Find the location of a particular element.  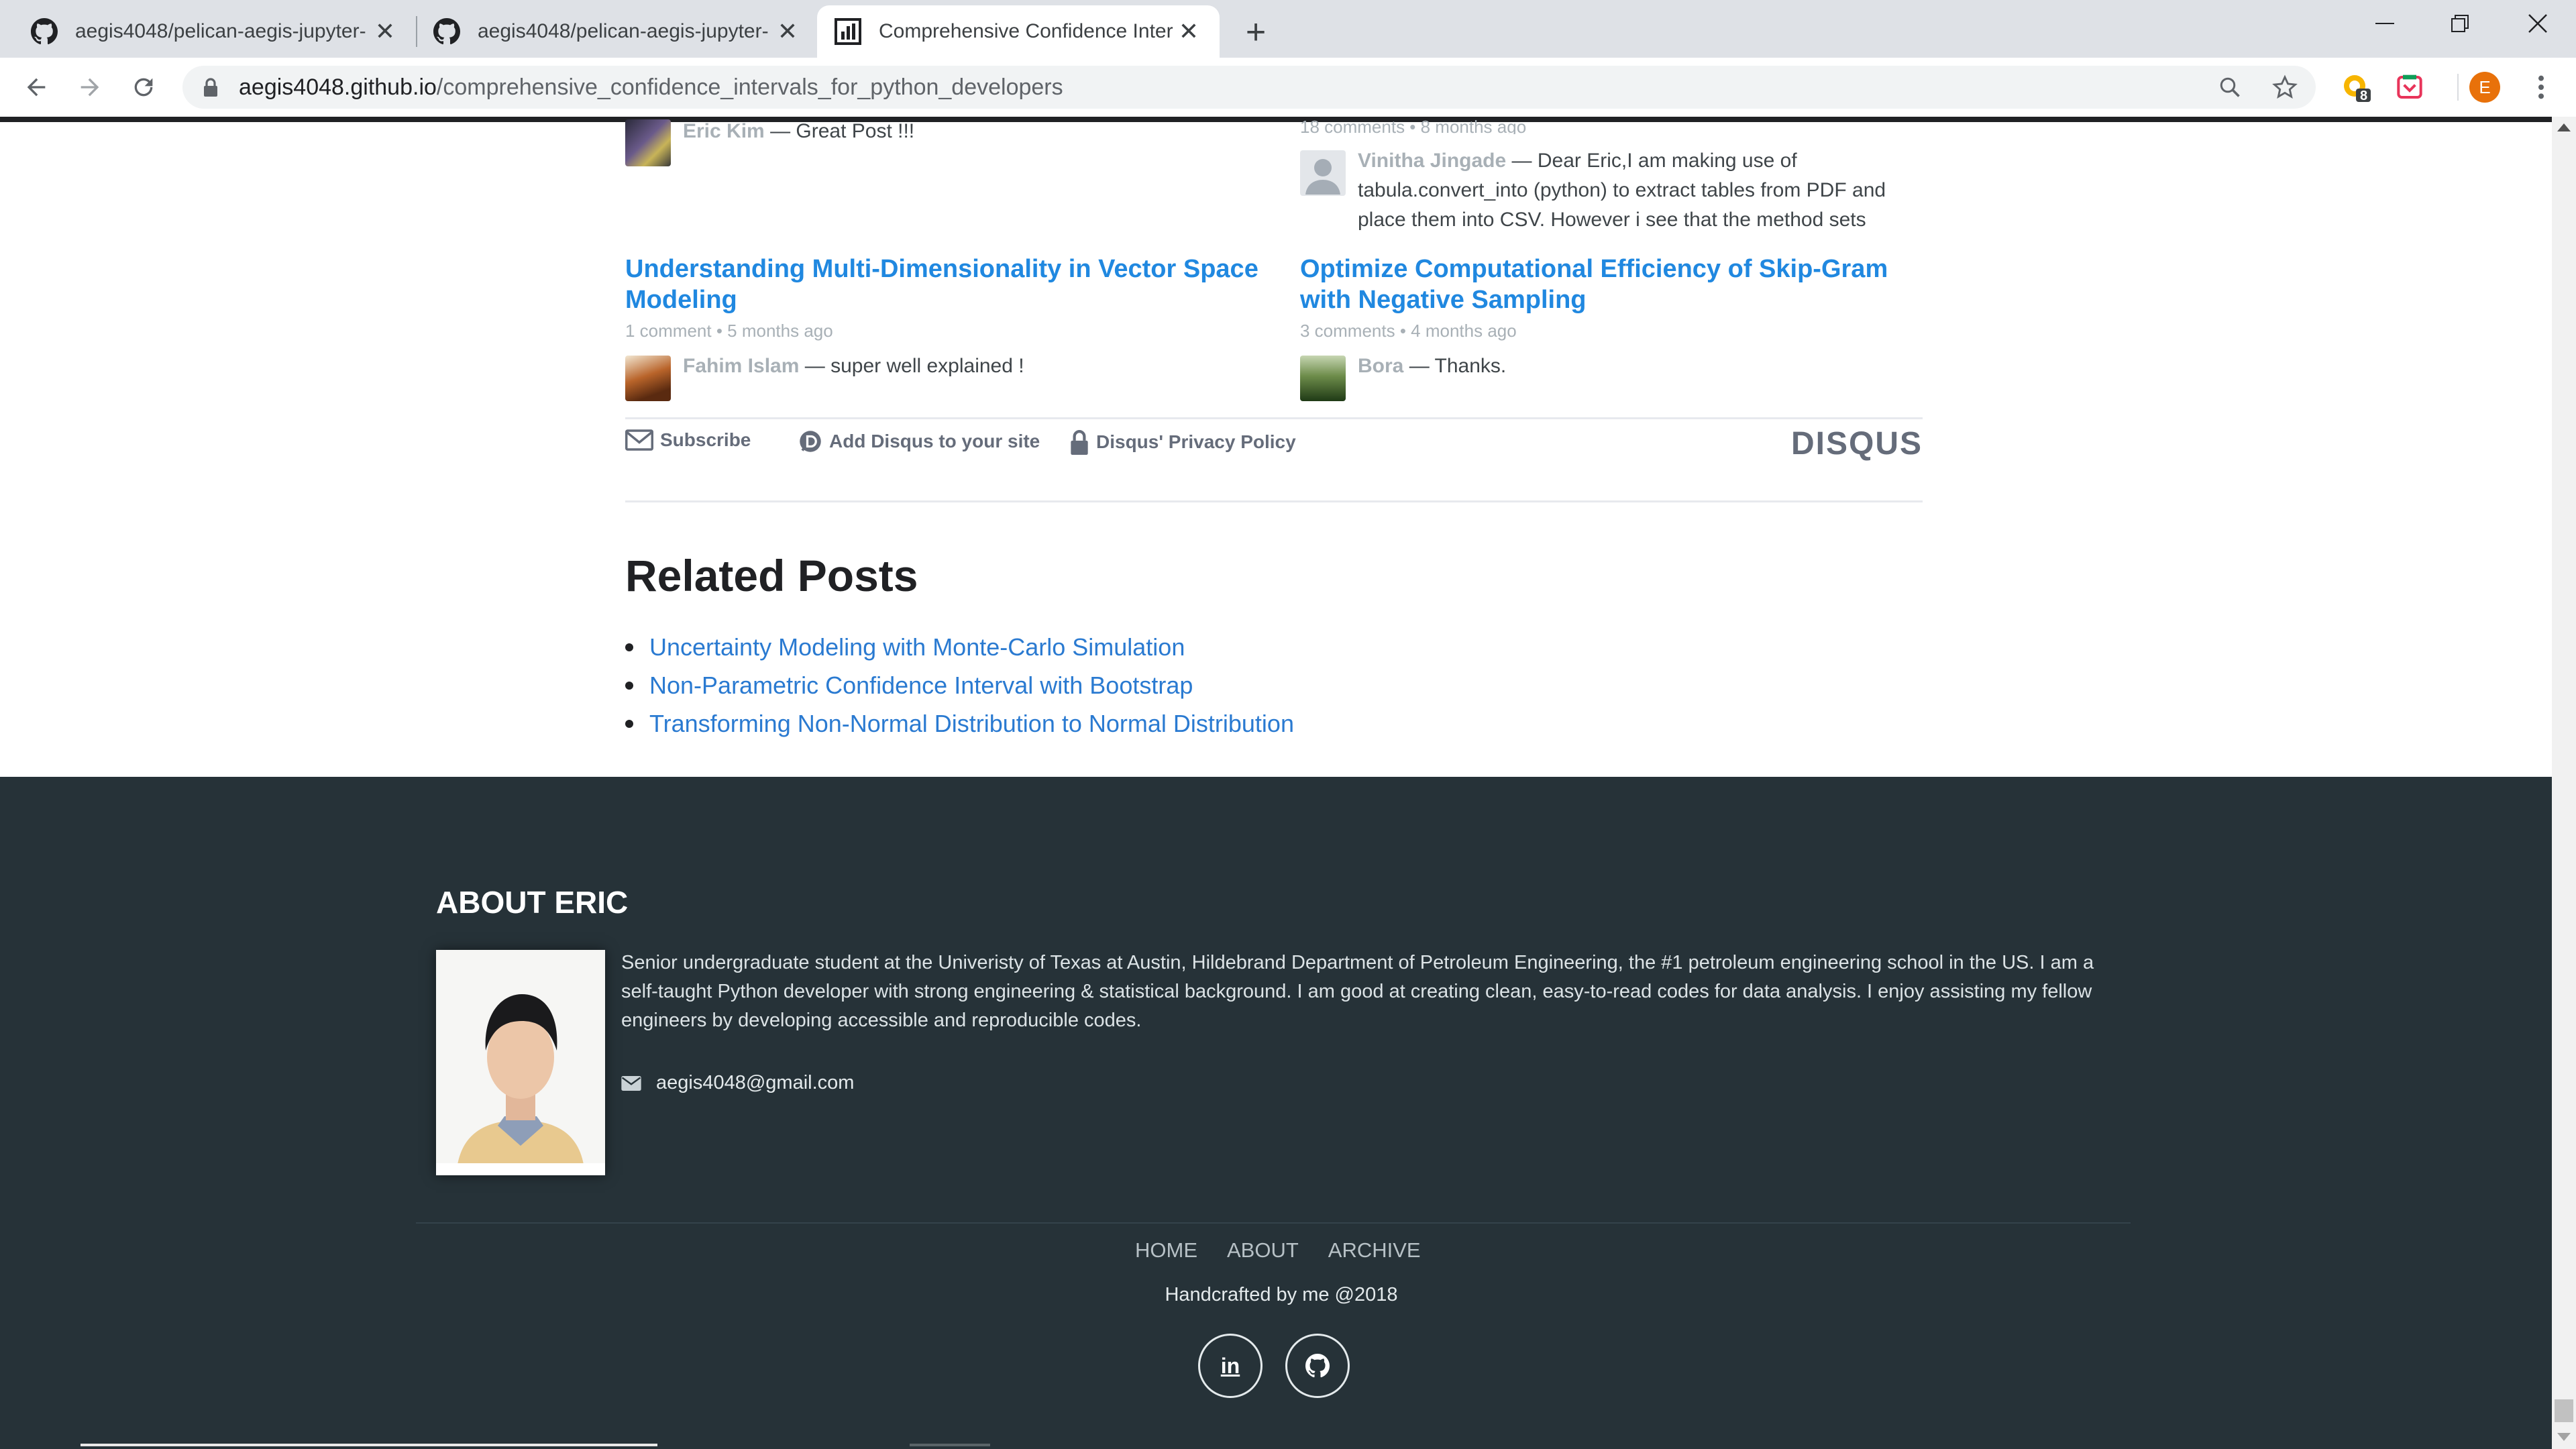

scrollbar-thumb is located at coordinates (2564, 1410).